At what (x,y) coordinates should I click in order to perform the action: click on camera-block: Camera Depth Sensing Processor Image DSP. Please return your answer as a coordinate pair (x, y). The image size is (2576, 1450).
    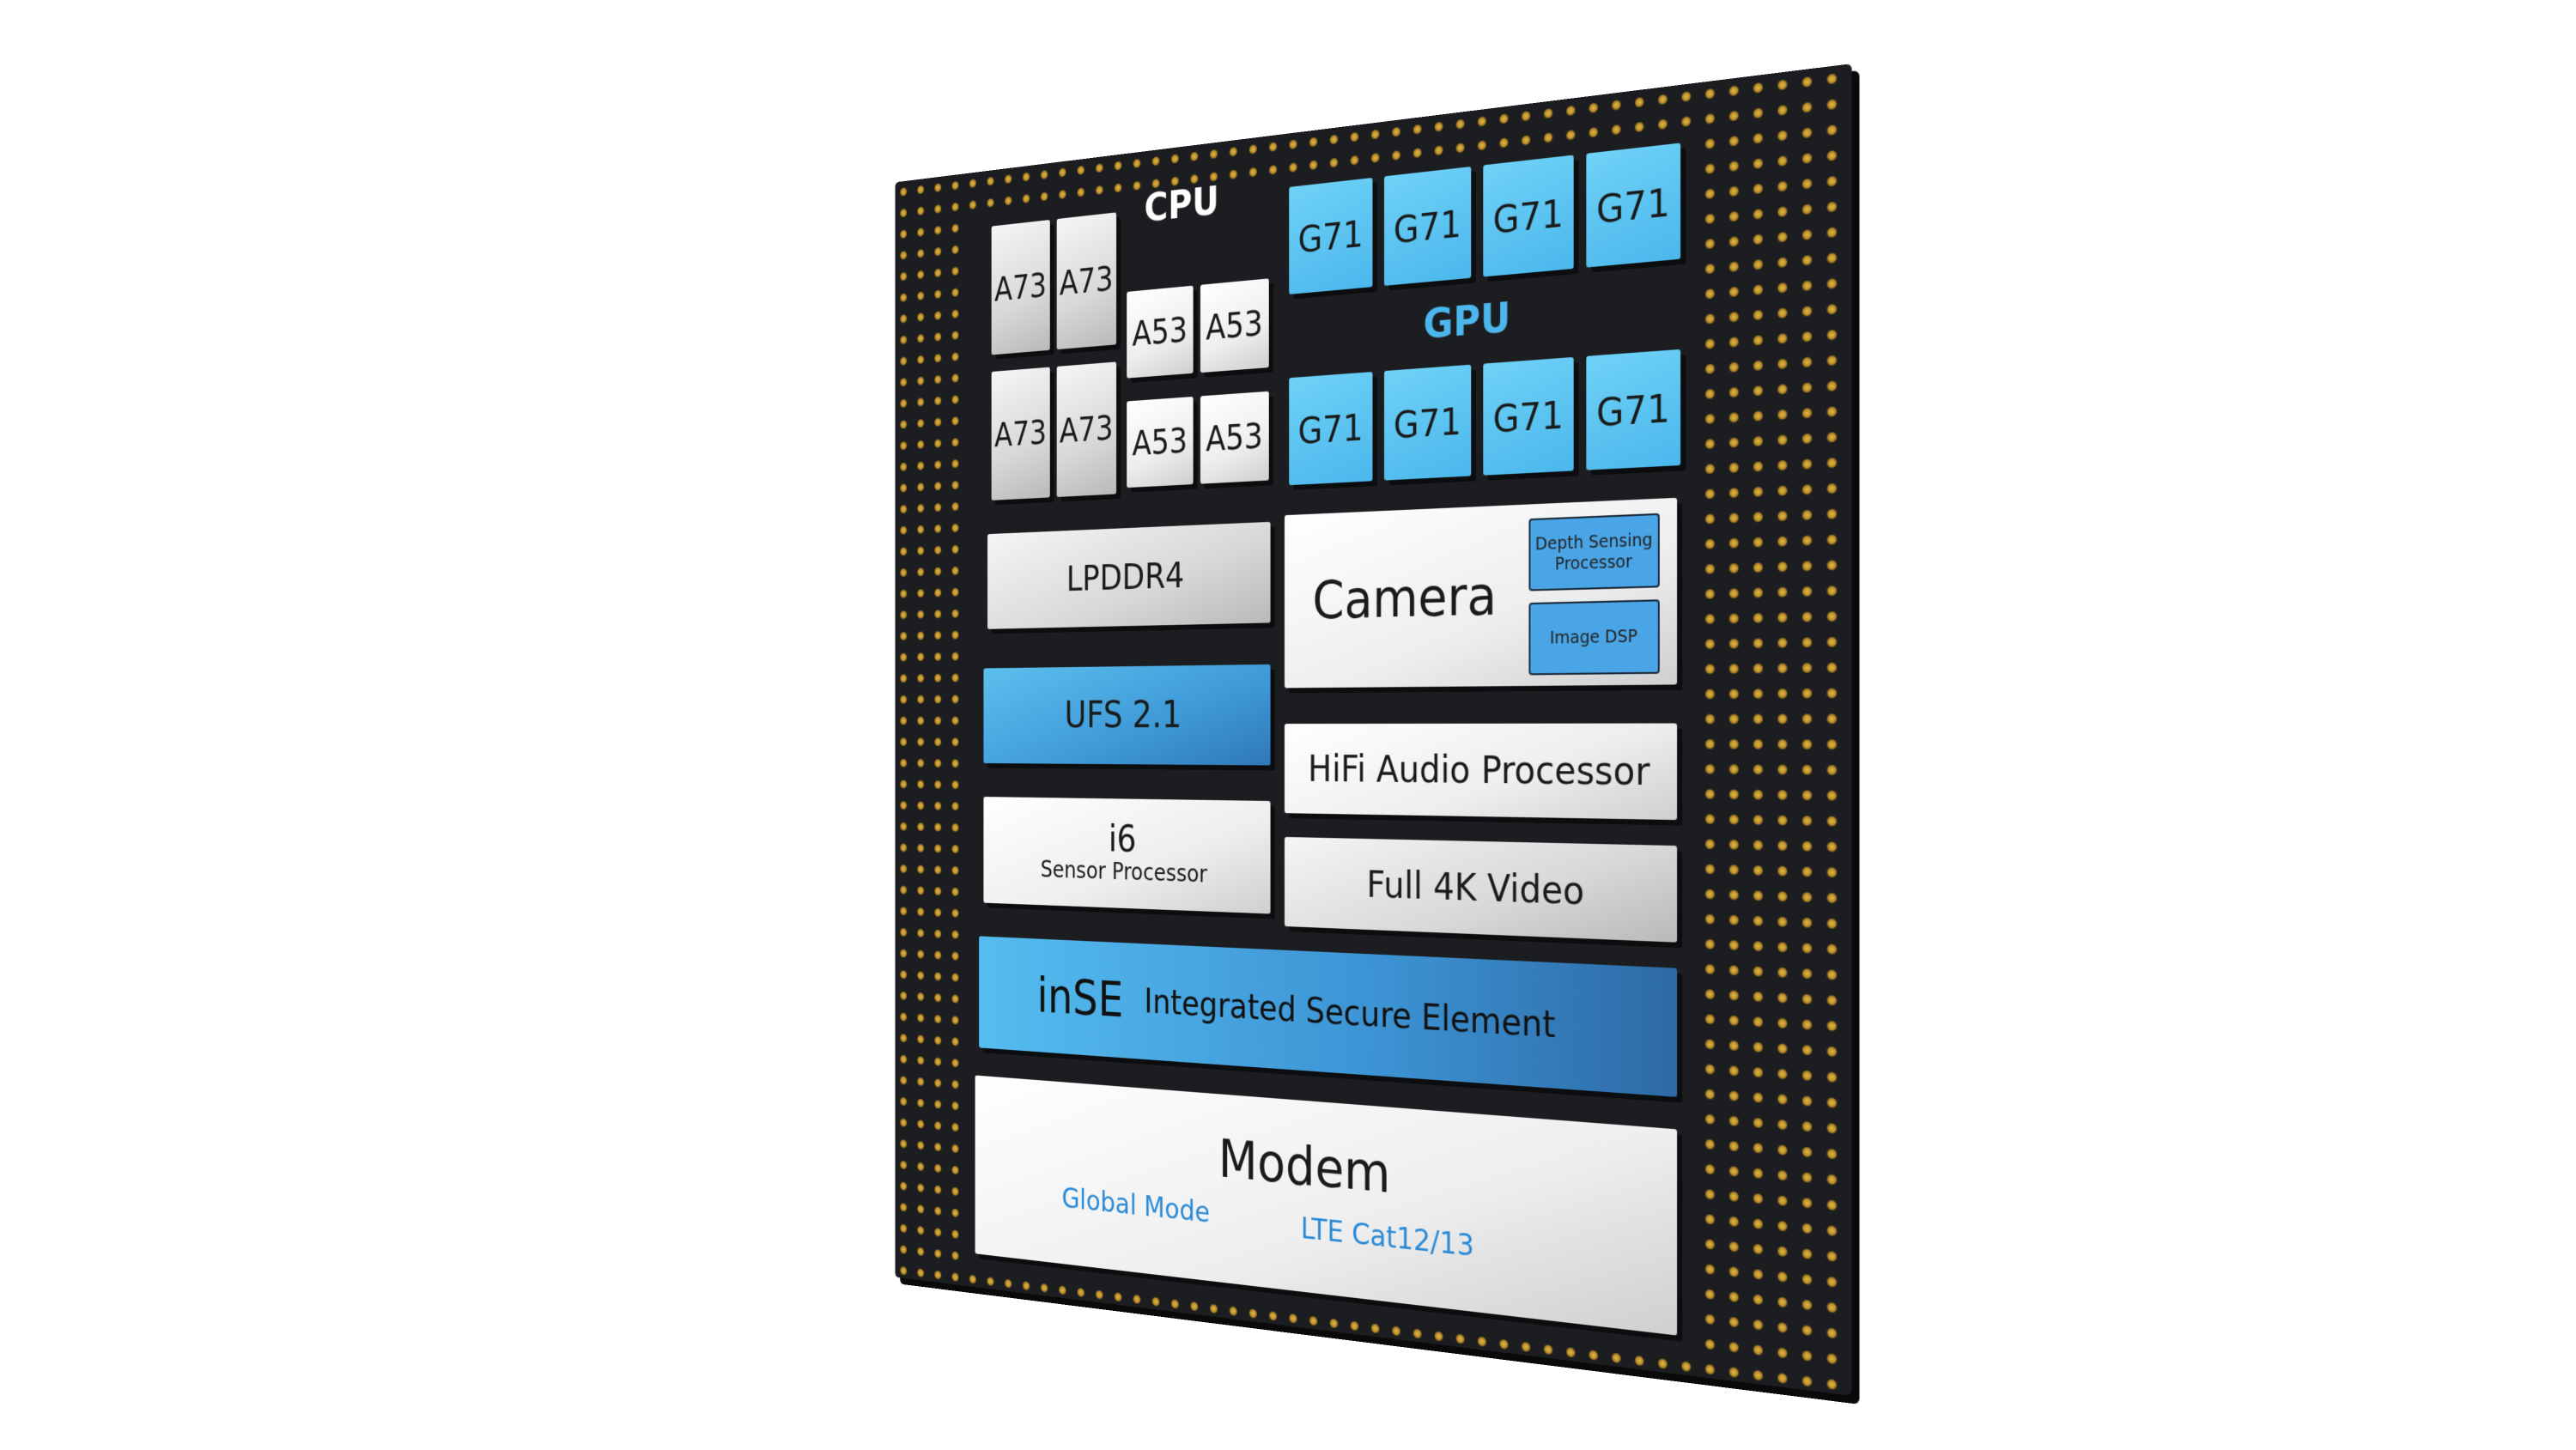
    Looking at the image, I should click on (1481, 593).